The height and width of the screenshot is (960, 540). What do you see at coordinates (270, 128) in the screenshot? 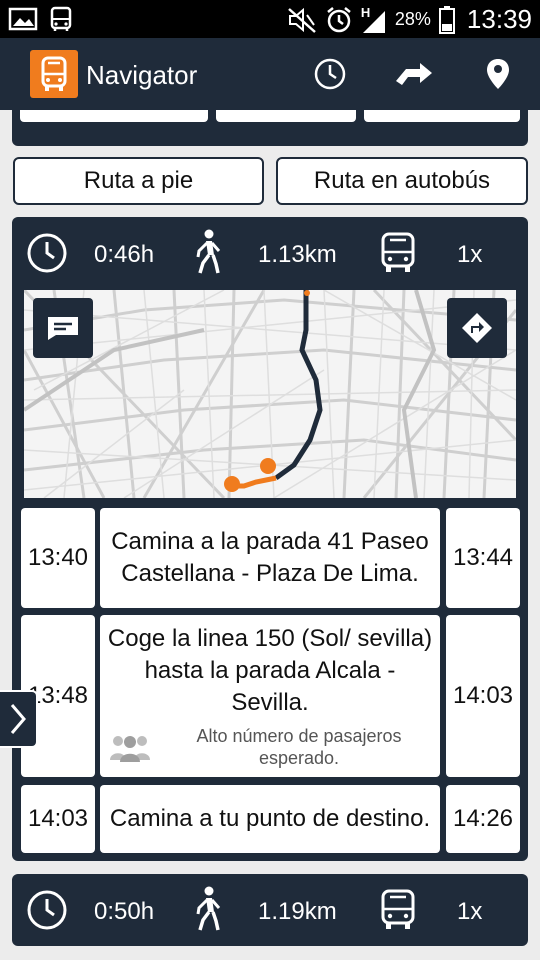
I see `previous-route-card` at bounding box center [270, 128].